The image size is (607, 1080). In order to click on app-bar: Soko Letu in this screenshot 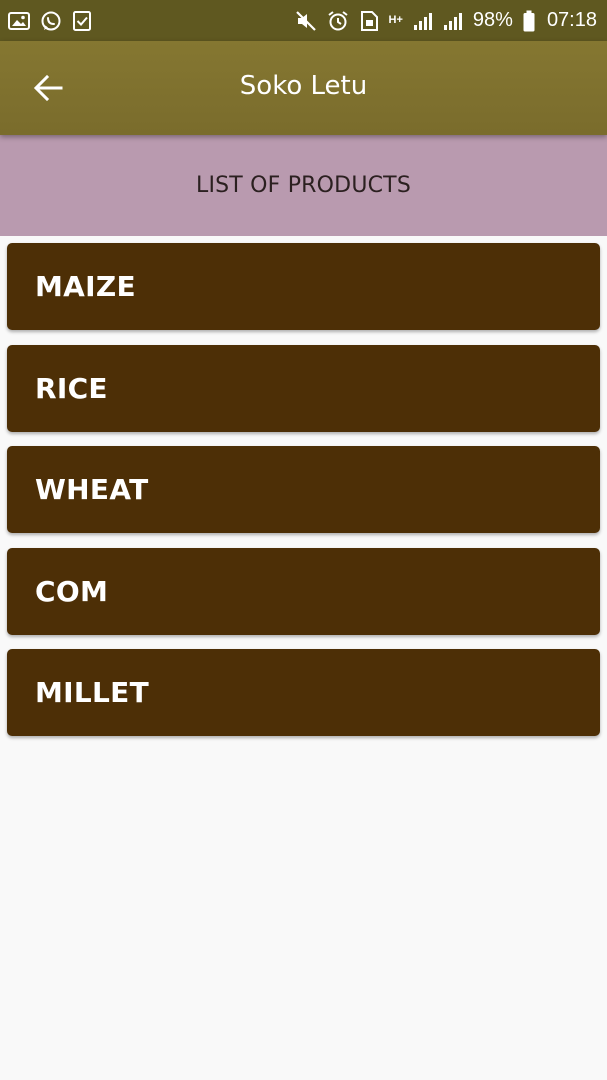, I will do `click(303, 88)`.